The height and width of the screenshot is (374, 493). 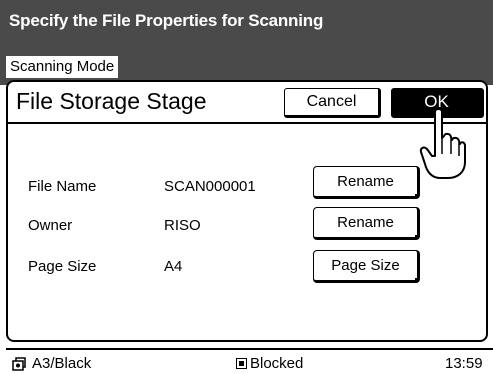 What do you see at coordinates (210, 186) in the screenshot?
I see `file-name-value: SCAN000001` at bounding box center [210, 186].